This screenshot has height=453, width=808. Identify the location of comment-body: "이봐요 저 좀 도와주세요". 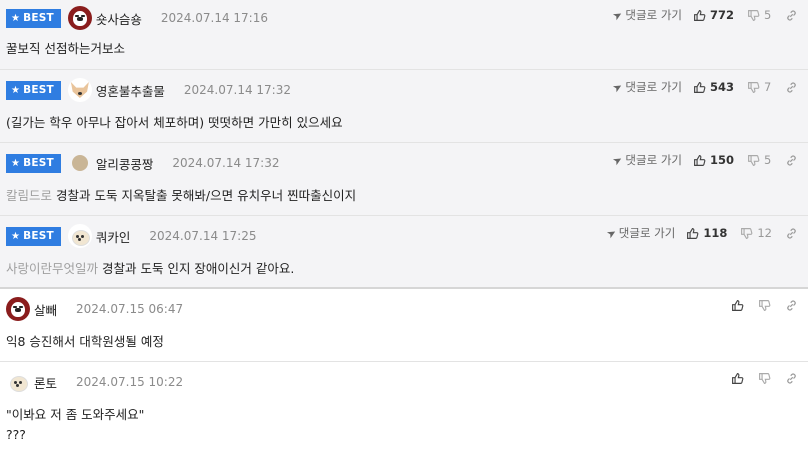
(75, 413).